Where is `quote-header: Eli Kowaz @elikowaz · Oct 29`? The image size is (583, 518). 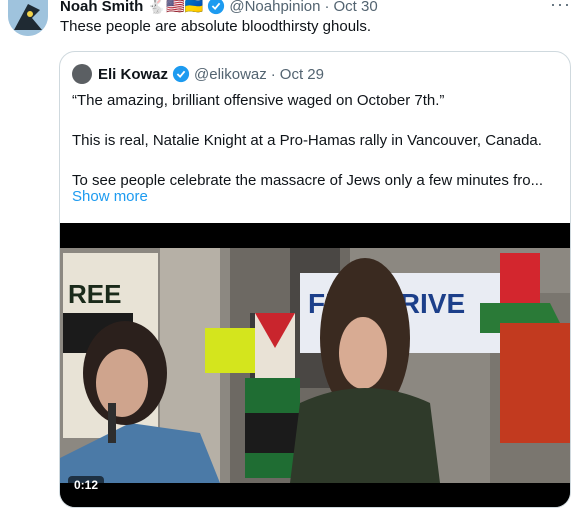
quote-header: Eli Kowaz @elikowaz · Oct 29 is located at coordinates (198, 74).